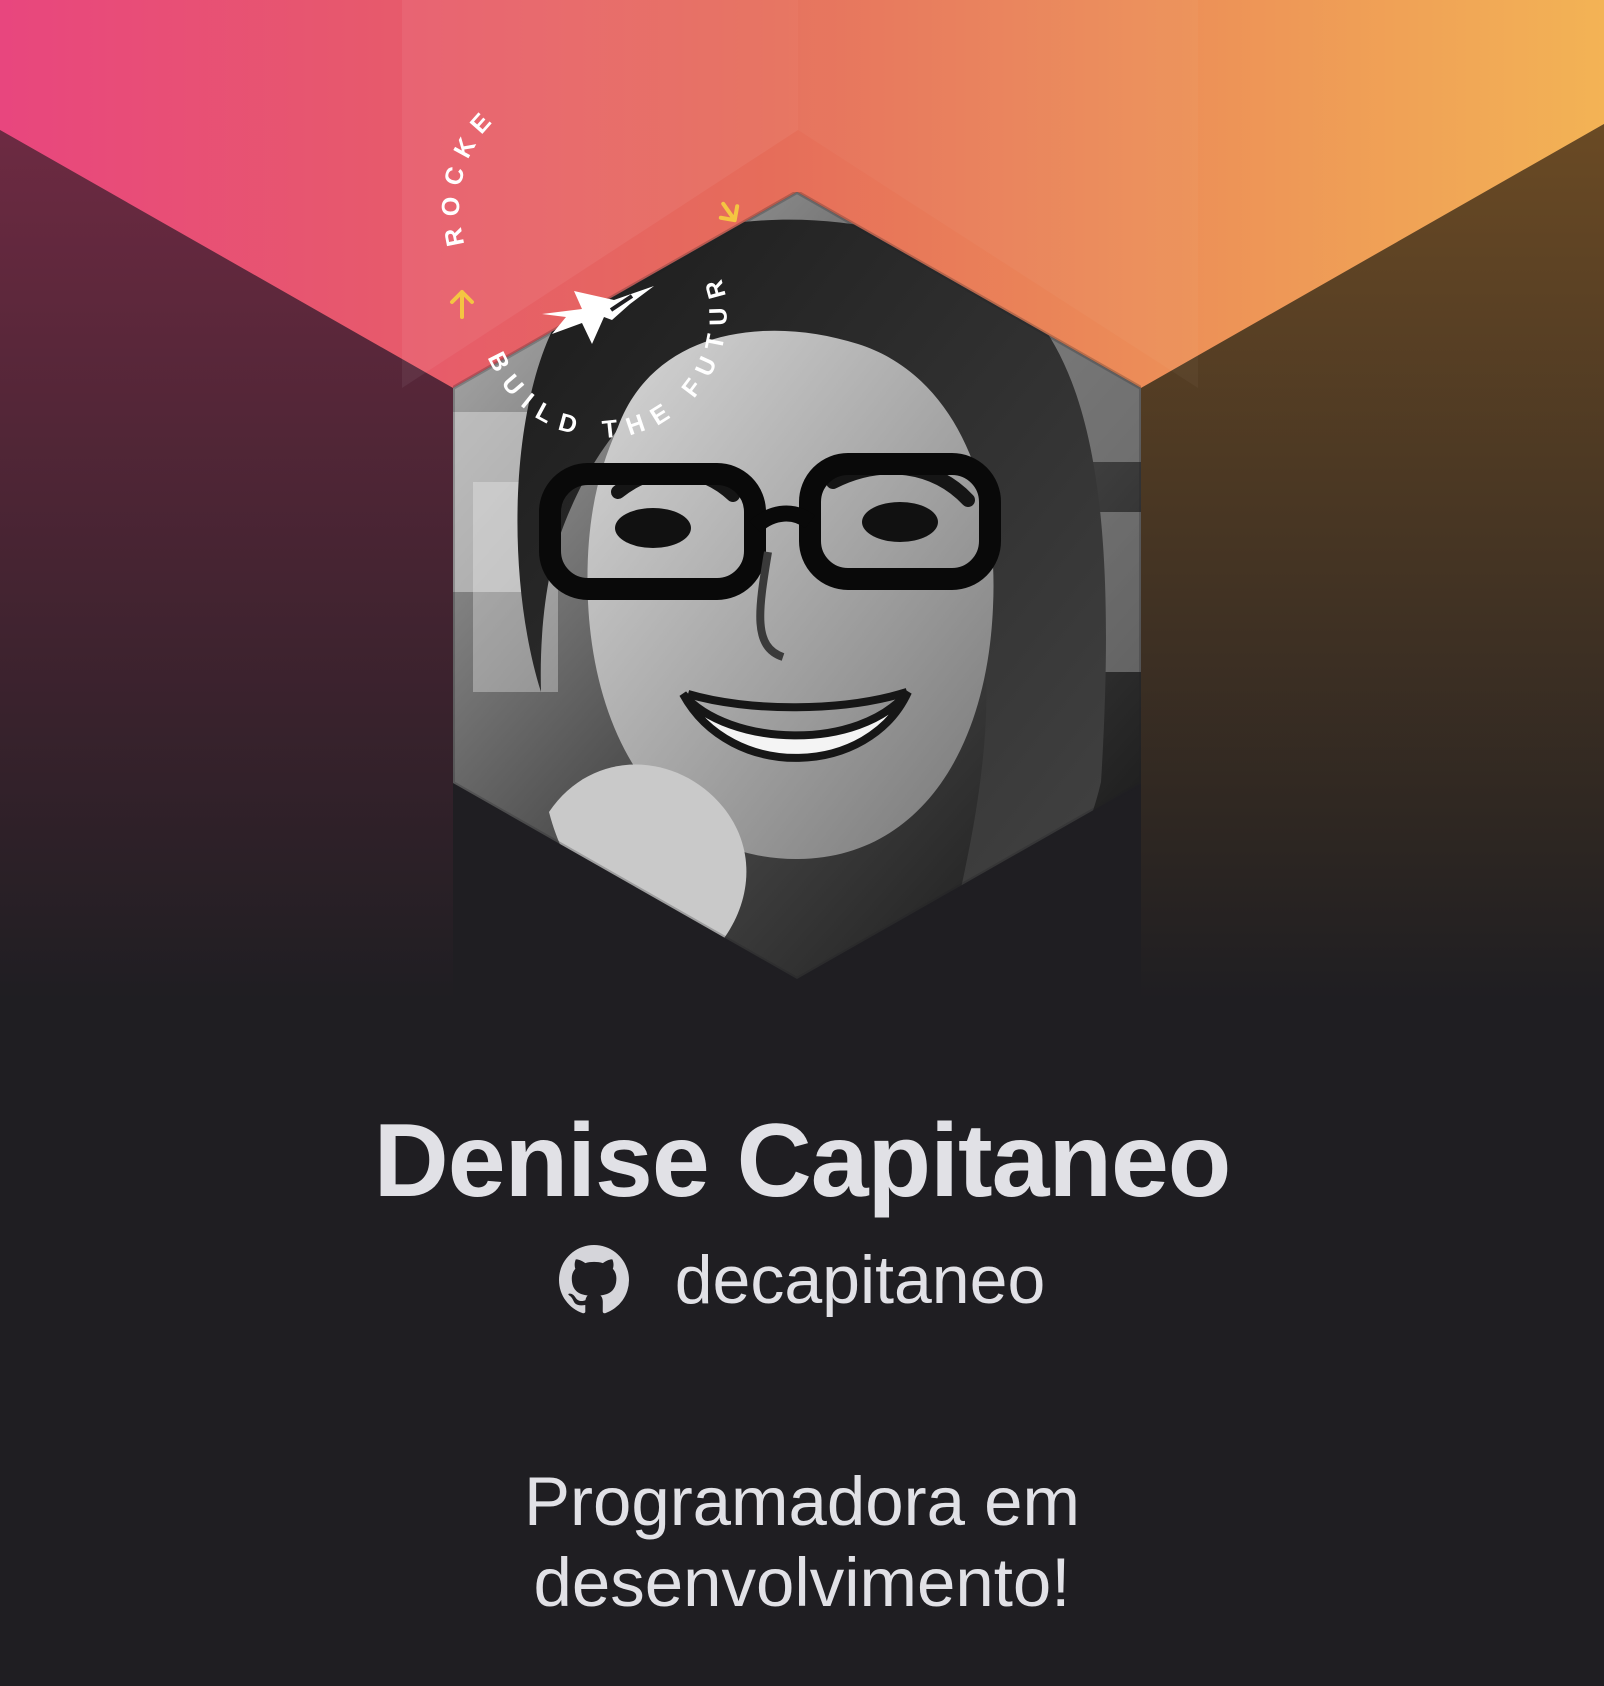 This screenshot has height=1686, width=1604. Describe the element at coordinates (462, 304) in the screenshot. I see `seal-arrow-left-icon` at that location.